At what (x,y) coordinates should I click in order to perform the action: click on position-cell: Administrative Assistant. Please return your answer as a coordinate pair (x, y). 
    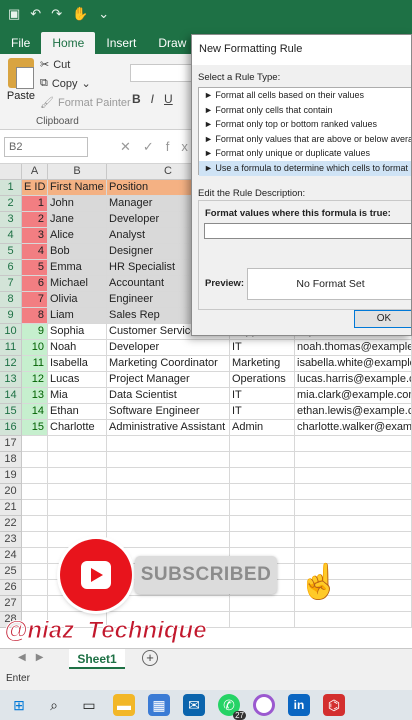
    Looking at the image, I should click on (168, 428).